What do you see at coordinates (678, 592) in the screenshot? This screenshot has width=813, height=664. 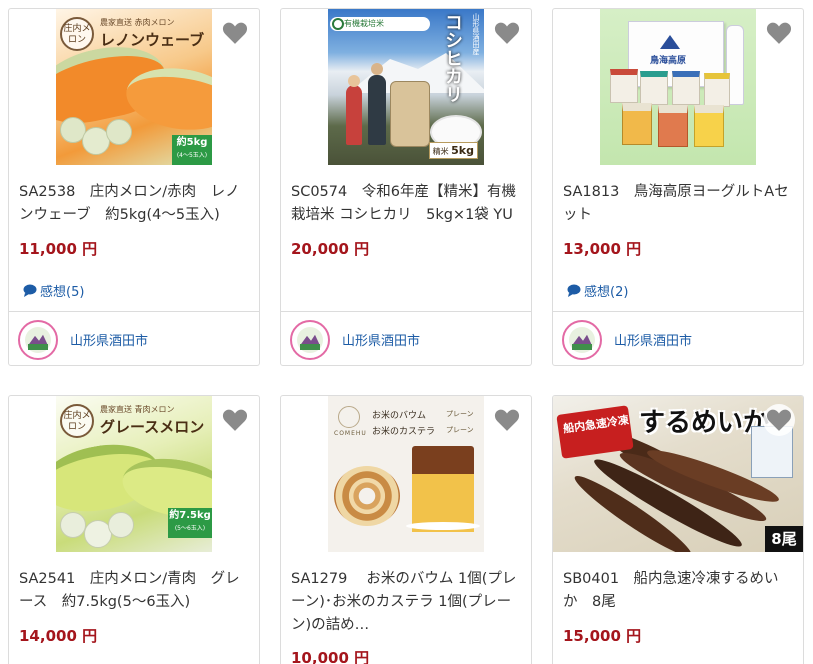 I see `product-title: SB0401 船内急速冷凍するめいか 8尾` at bounding box center [678, 592].